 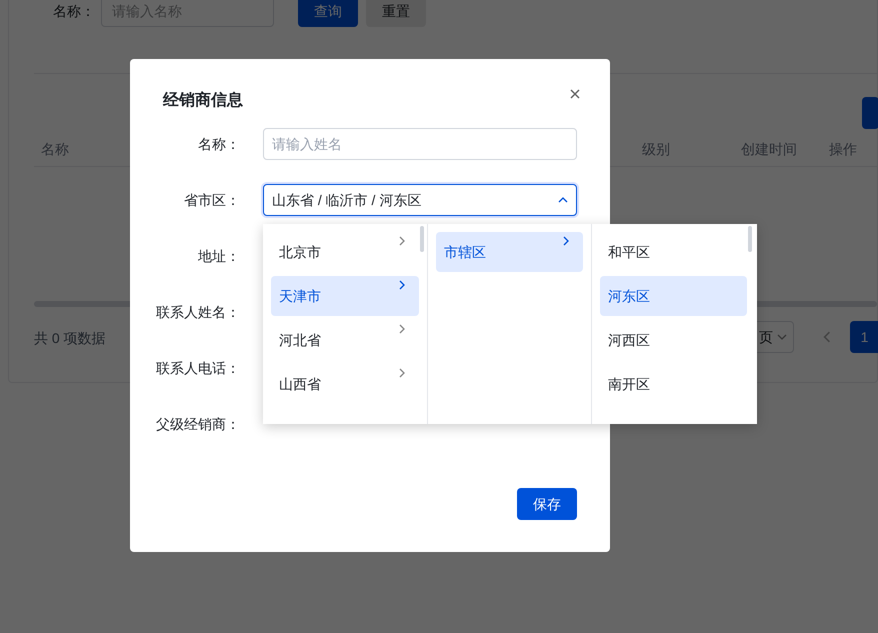 I want to click on field-label: 地址：, so click(x=218, y=256).